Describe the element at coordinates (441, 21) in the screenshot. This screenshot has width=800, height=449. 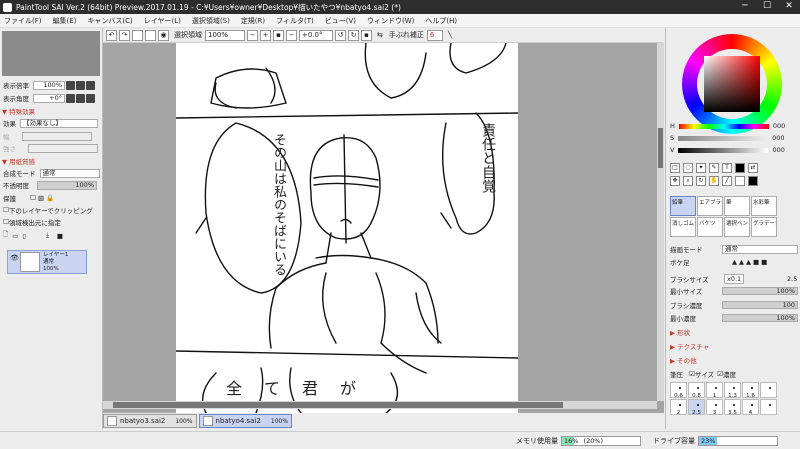
I see `menu-help: ヘルプ(H)` at that location.